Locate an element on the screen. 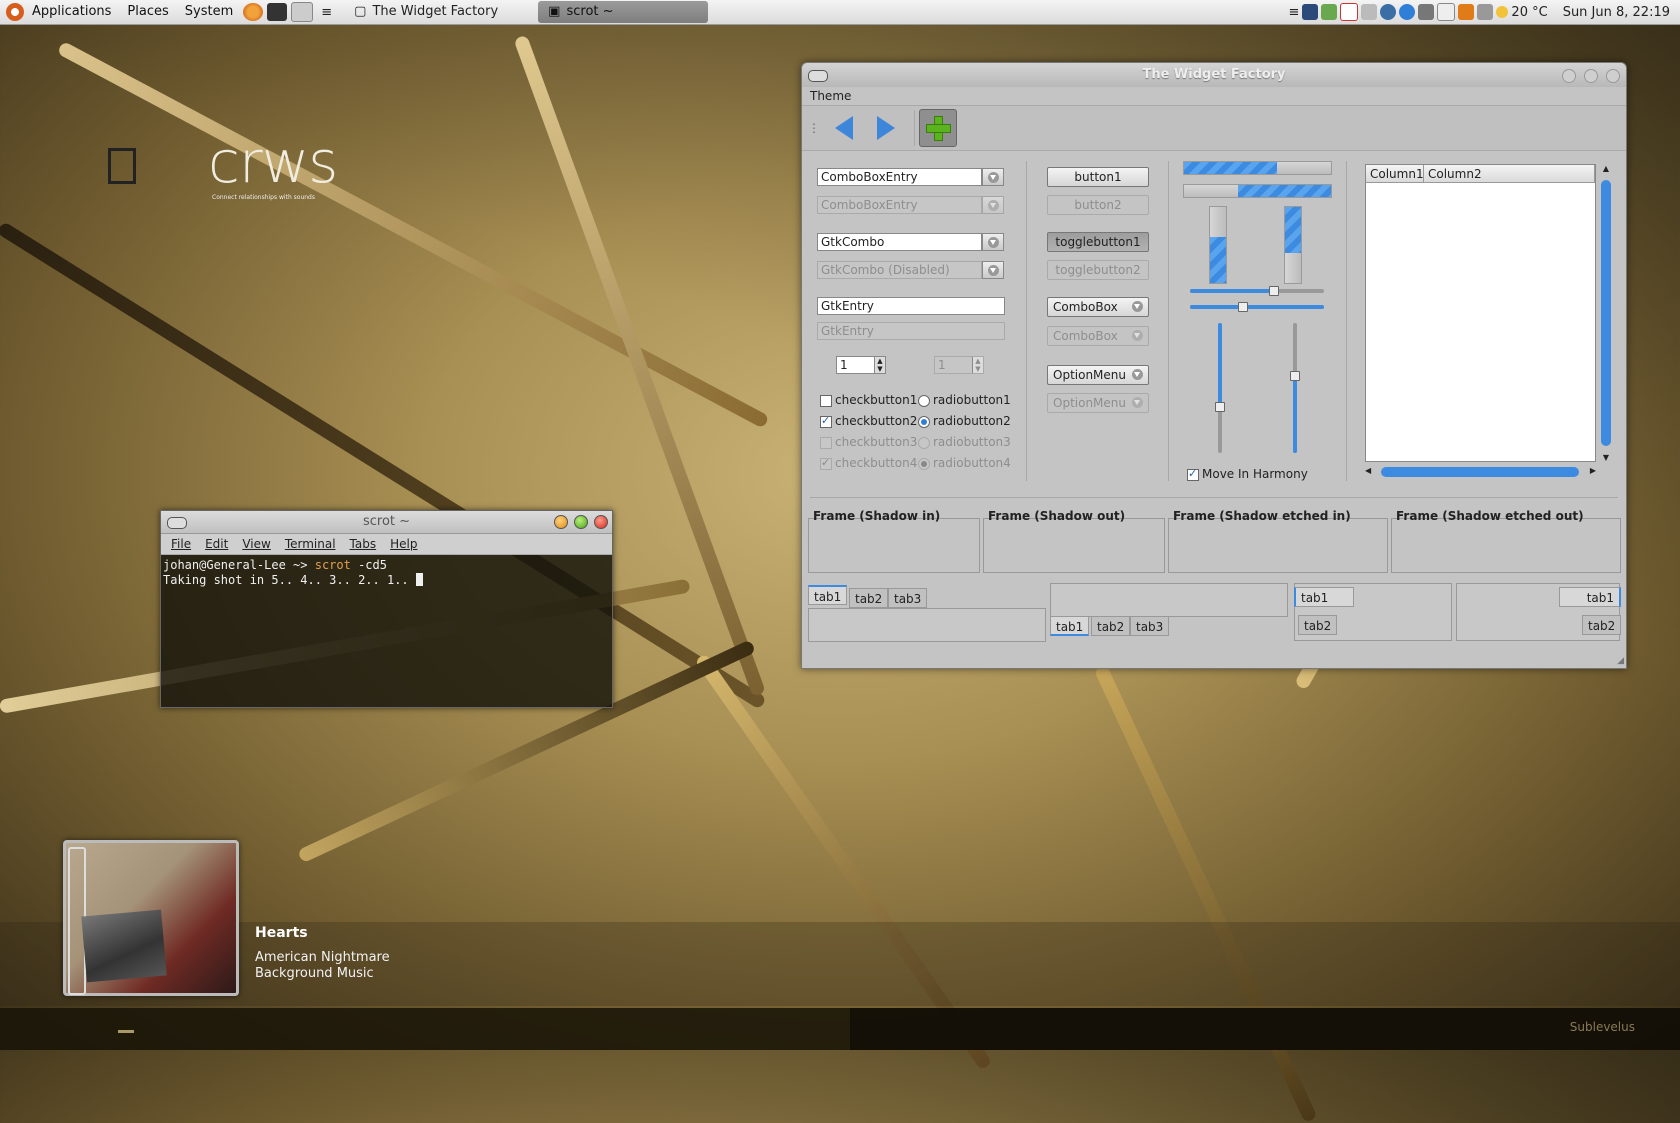 The height and width of the screenshot is (1123, 1680). menu-file: File is located at coordinates (181, 544).